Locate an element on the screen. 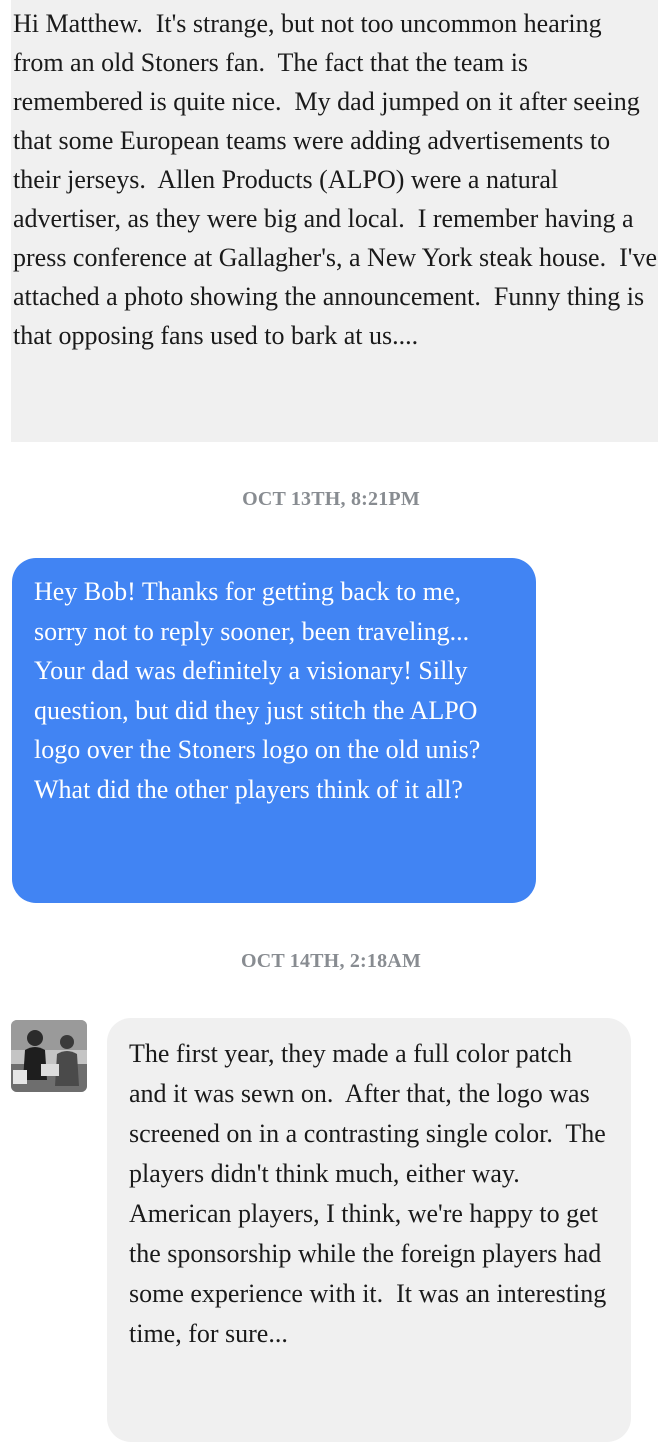 The image size is (662, 1446). avatar is located at coordinates (49, 1056).